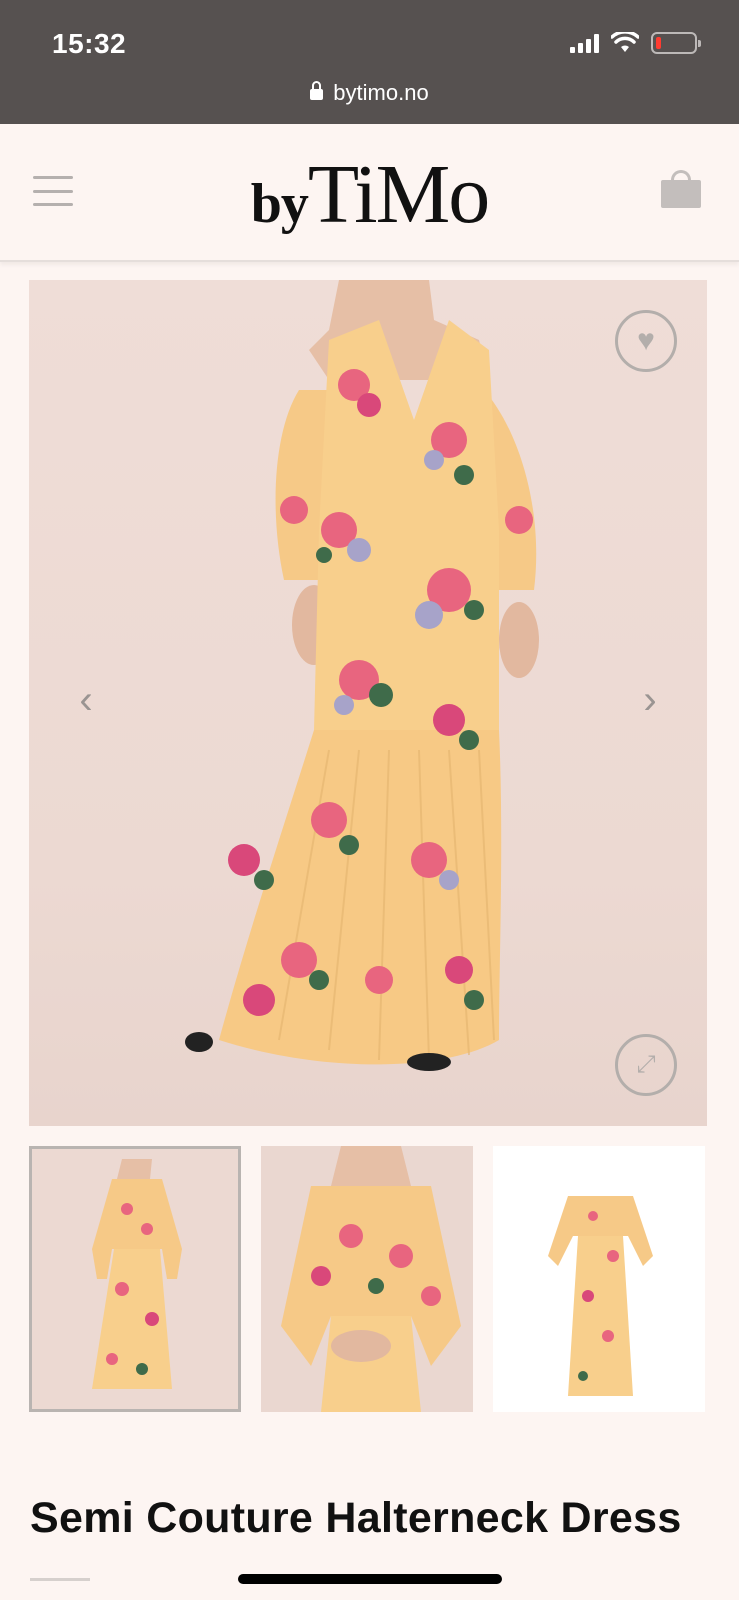 Image resolution: width=739 pixels, height=1600 pixels. What do you see at coordinates (600, 1296) in the screenshot?
I see `thumbnail-flatlay-image` at bounding box center [600, 1296].